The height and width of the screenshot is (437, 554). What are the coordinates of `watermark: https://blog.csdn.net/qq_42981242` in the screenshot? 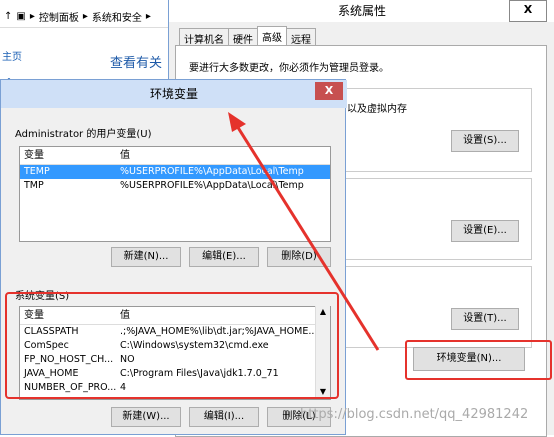 It's located at (414, 414).